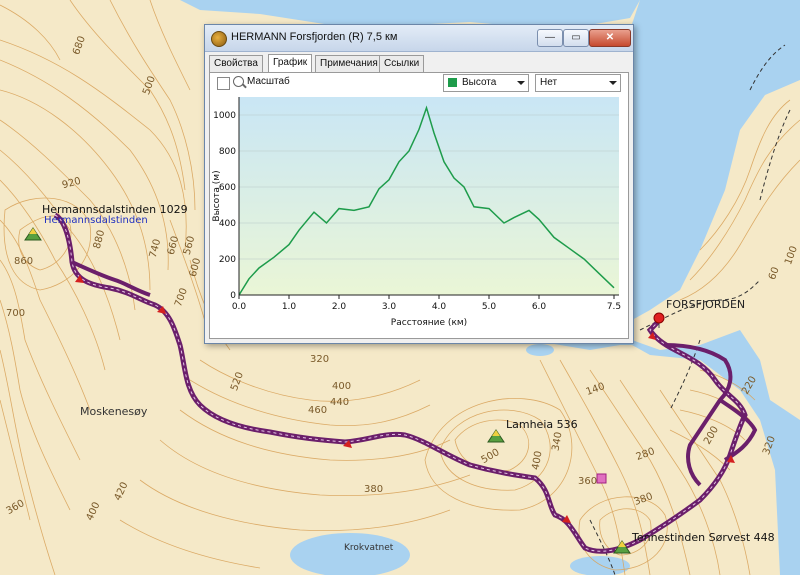 The width and height of the screenshot is (800, 575). Describe the element at coordinates (452, 82) in the screenshot. I see `series-color-swatch` at that location.